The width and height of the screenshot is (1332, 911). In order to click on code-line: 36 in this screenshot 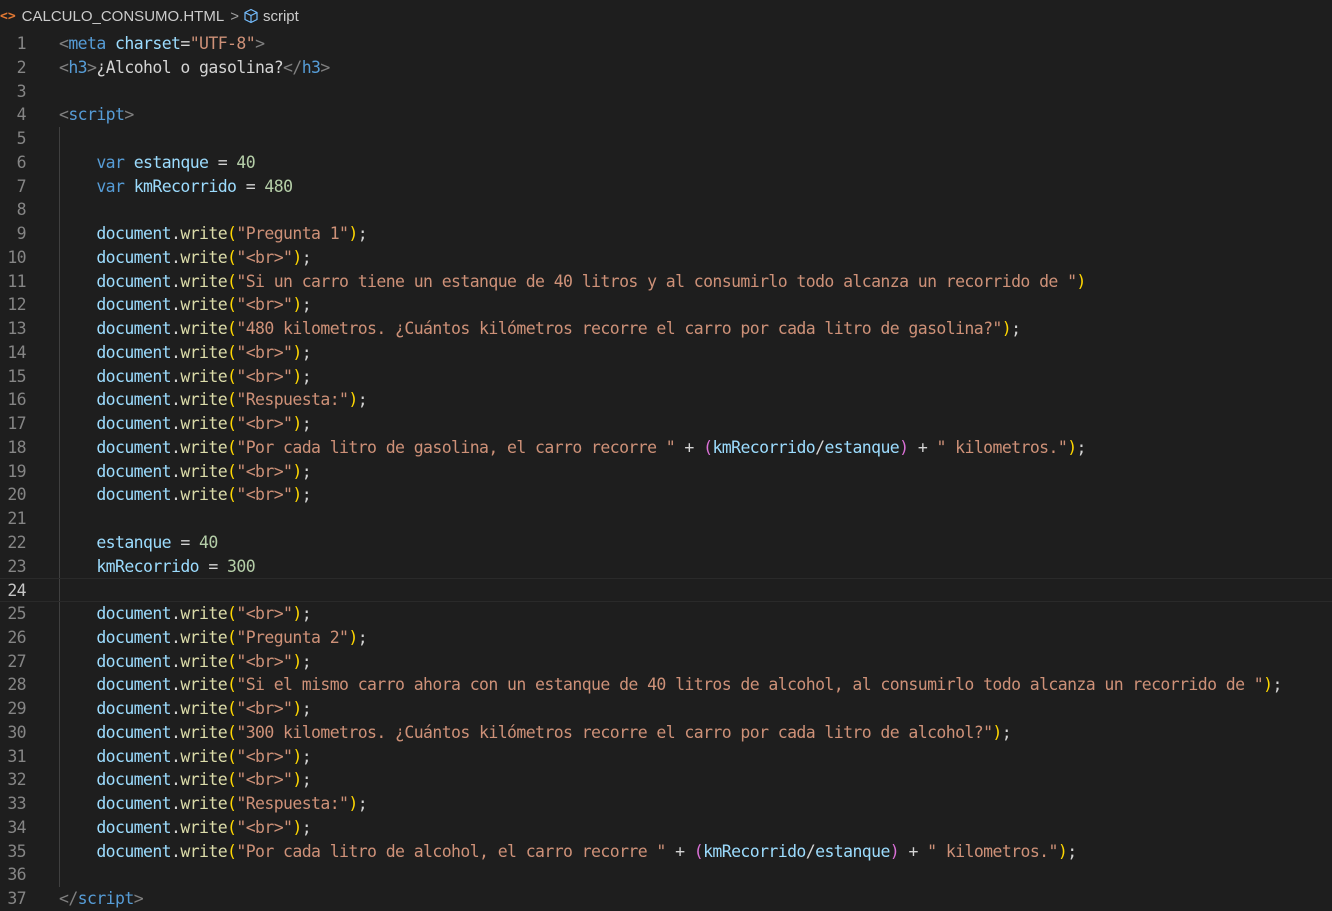, I will do `click(666, 875)`.